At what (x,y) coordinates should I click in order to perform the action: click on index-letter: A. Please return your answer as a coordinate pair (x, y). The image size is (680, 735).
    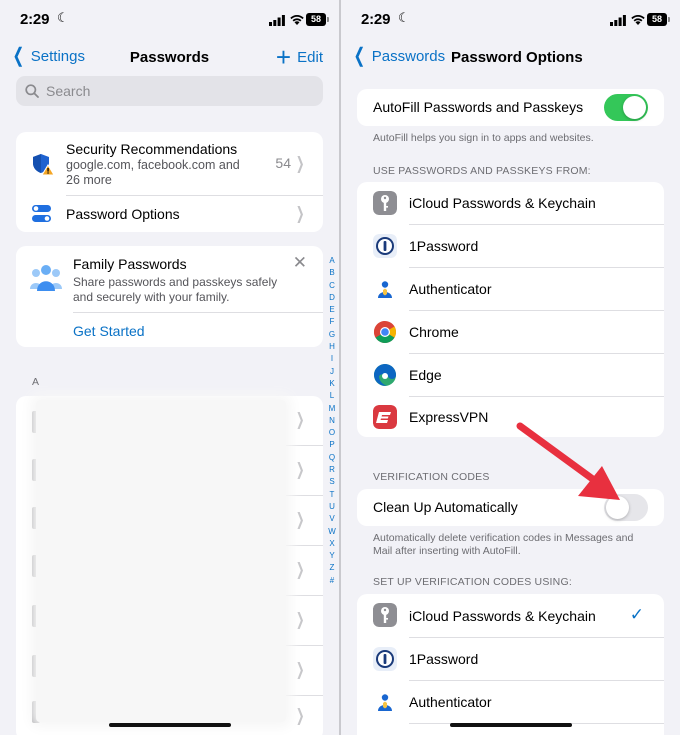
    Looking at the image, I should click on (331, 261).